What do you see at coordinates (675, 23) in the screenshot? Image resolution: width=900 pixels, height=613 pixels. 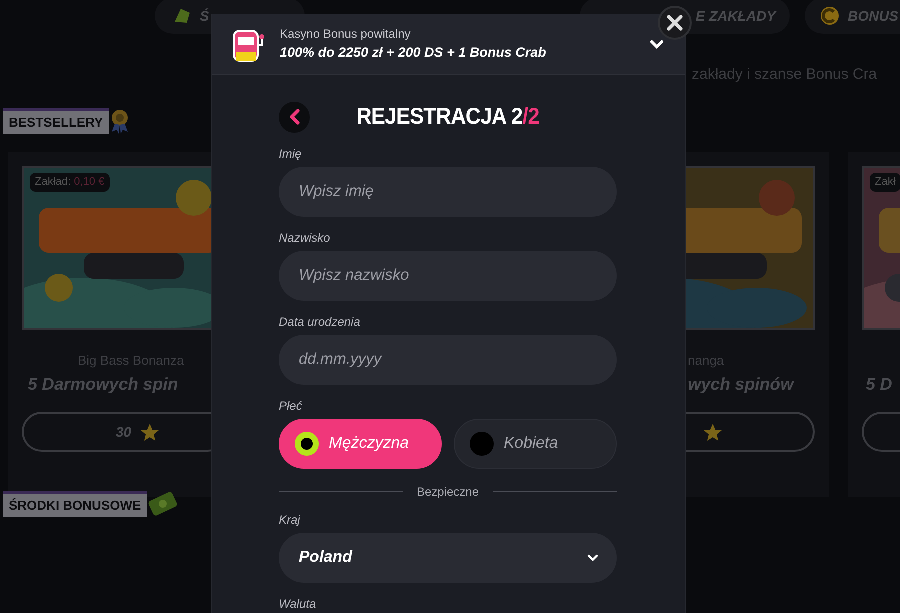 I see `close-icon` at bounding box center [675, 23].